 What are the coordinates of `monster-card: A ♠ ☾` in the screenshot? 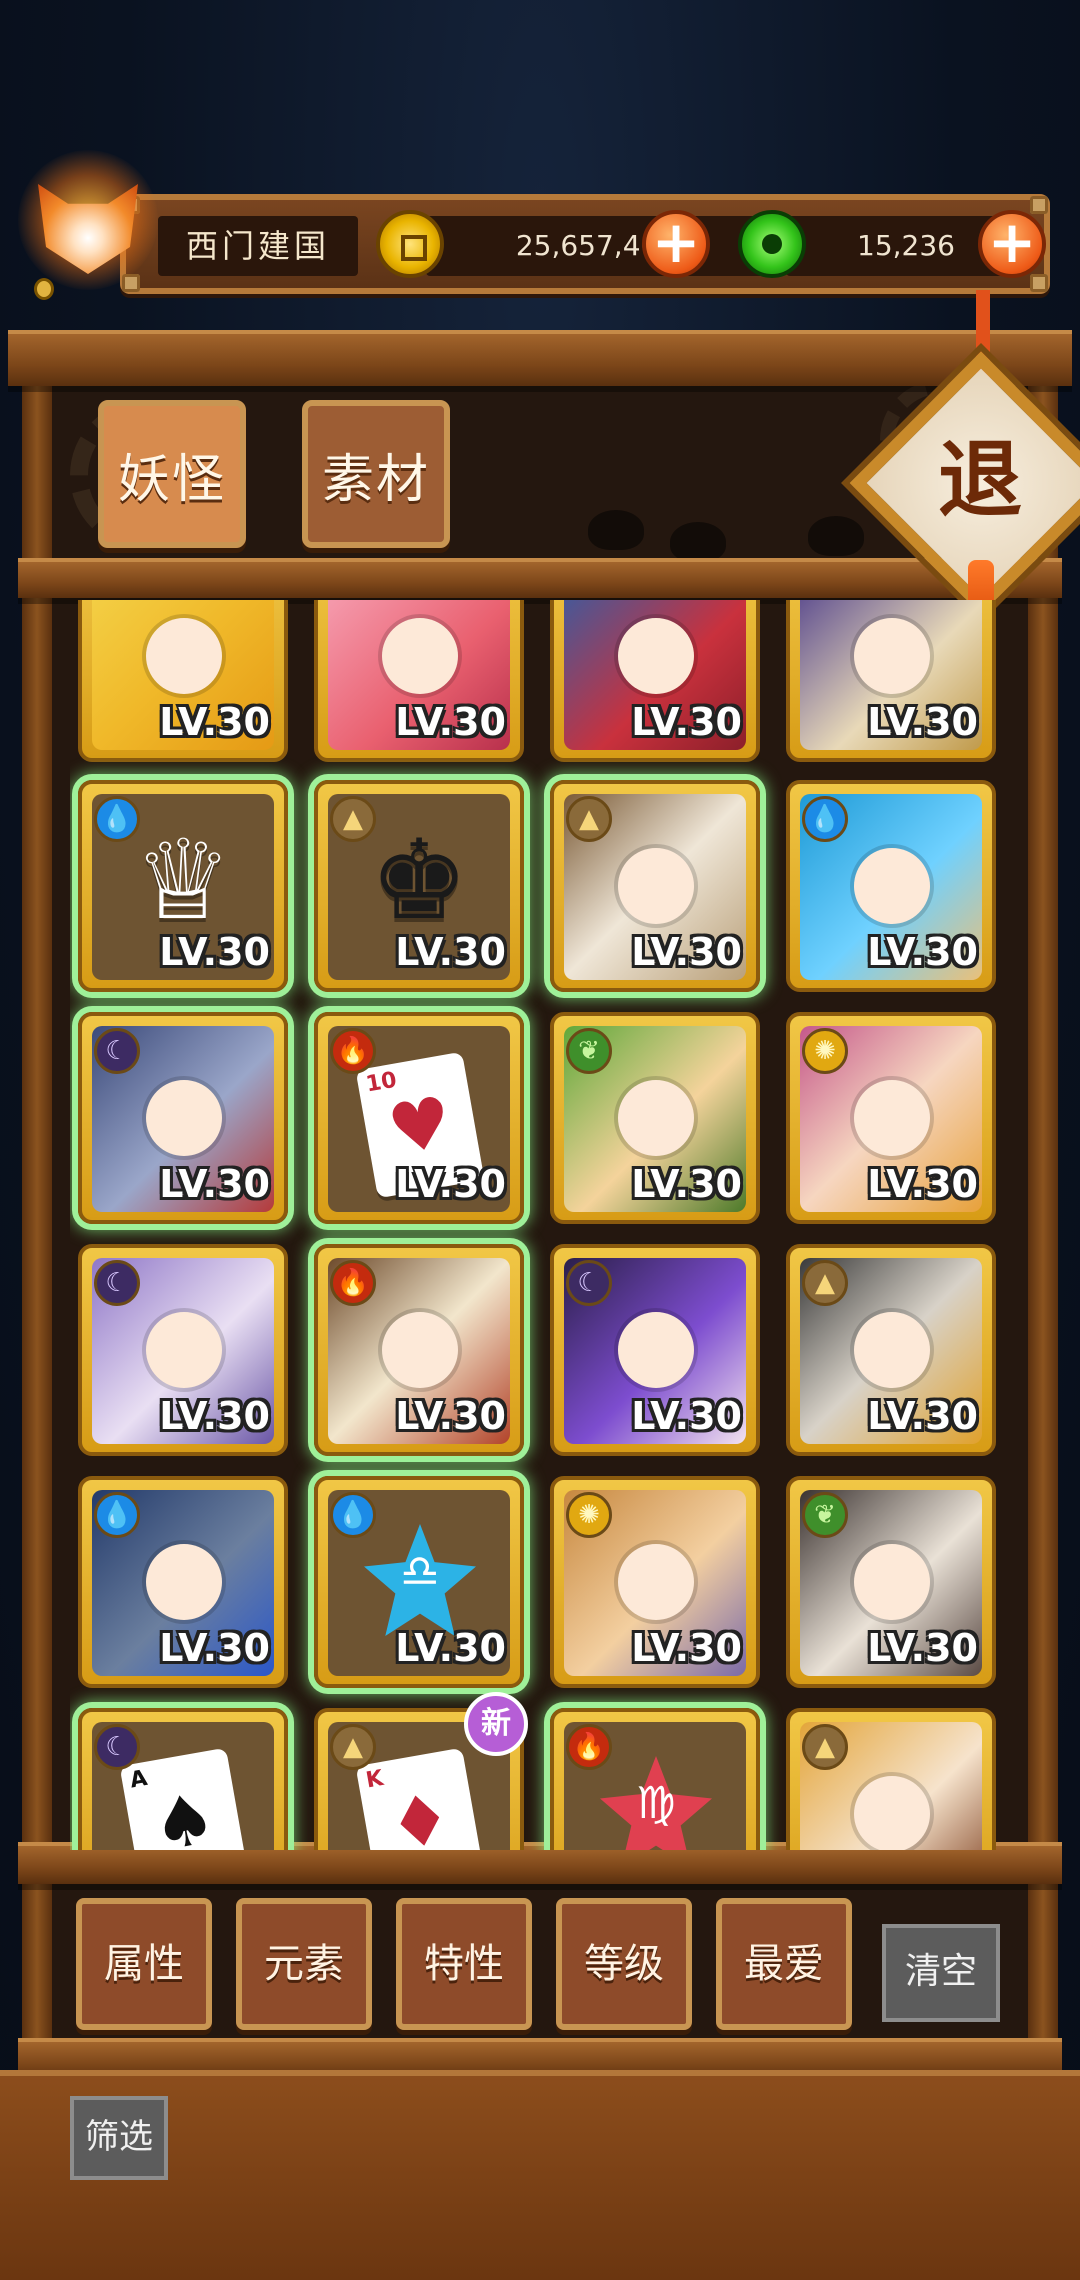 It's located at (183, 1779).